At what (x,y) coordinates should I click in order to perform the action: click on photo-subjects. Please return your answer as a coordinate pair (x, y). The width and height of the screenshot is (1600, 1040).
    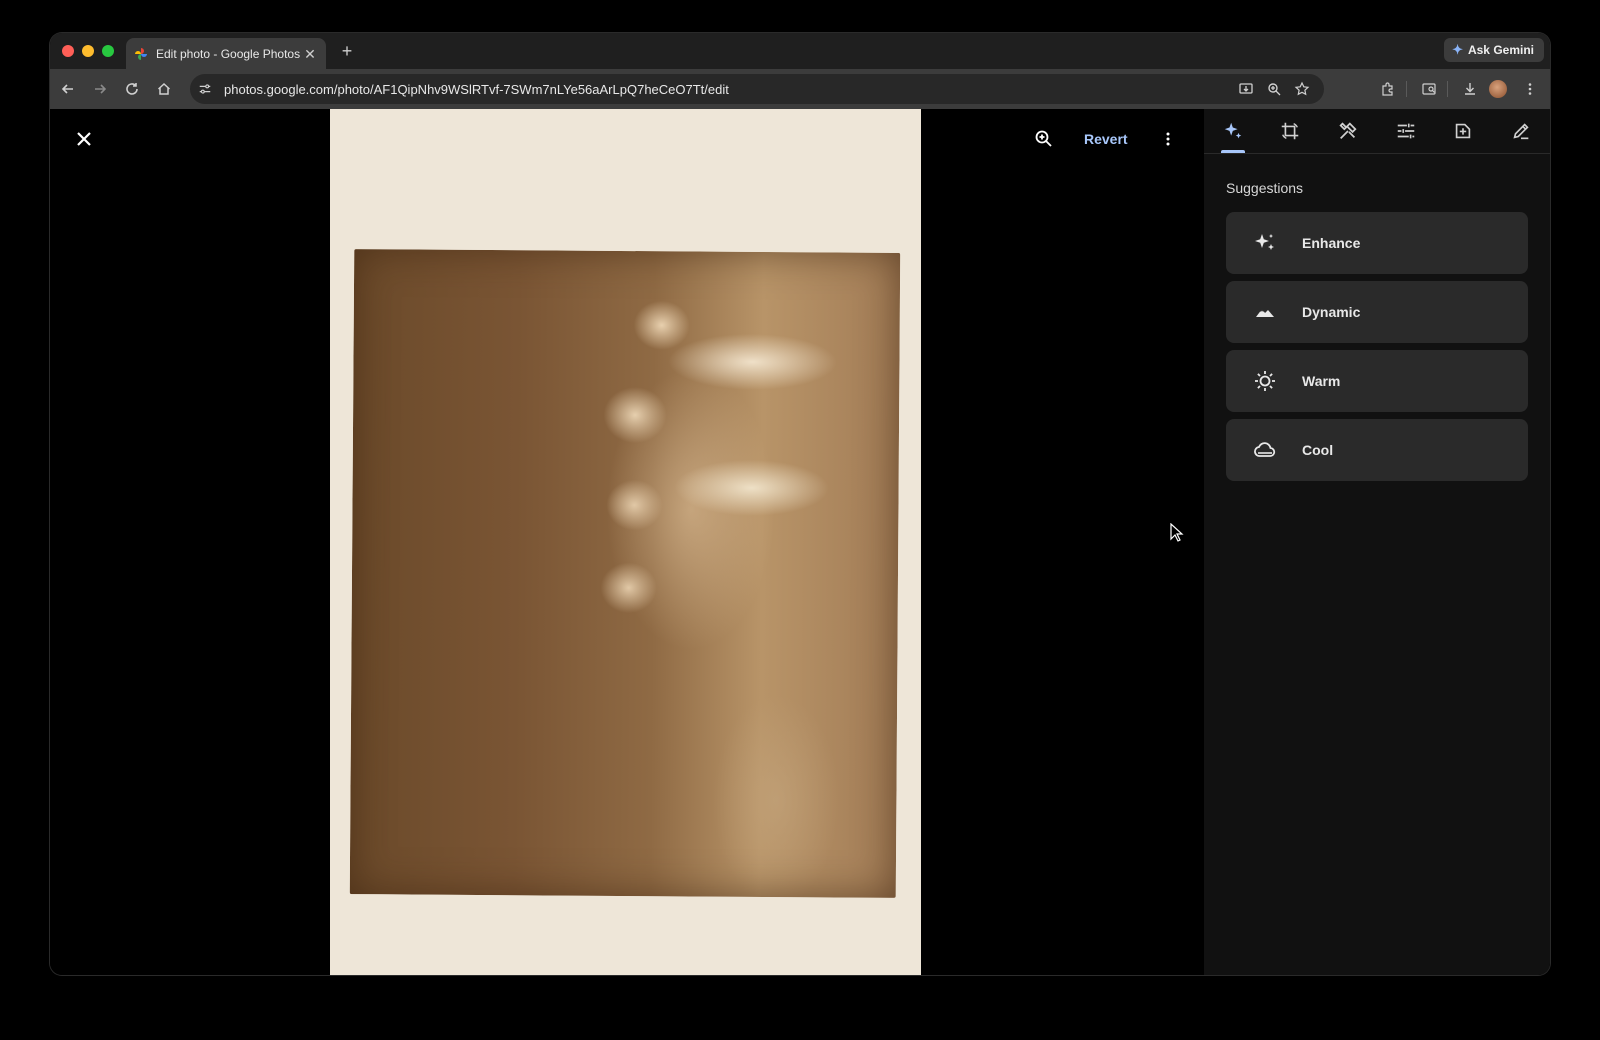
    Looking at the image, I should click on (713, 451).